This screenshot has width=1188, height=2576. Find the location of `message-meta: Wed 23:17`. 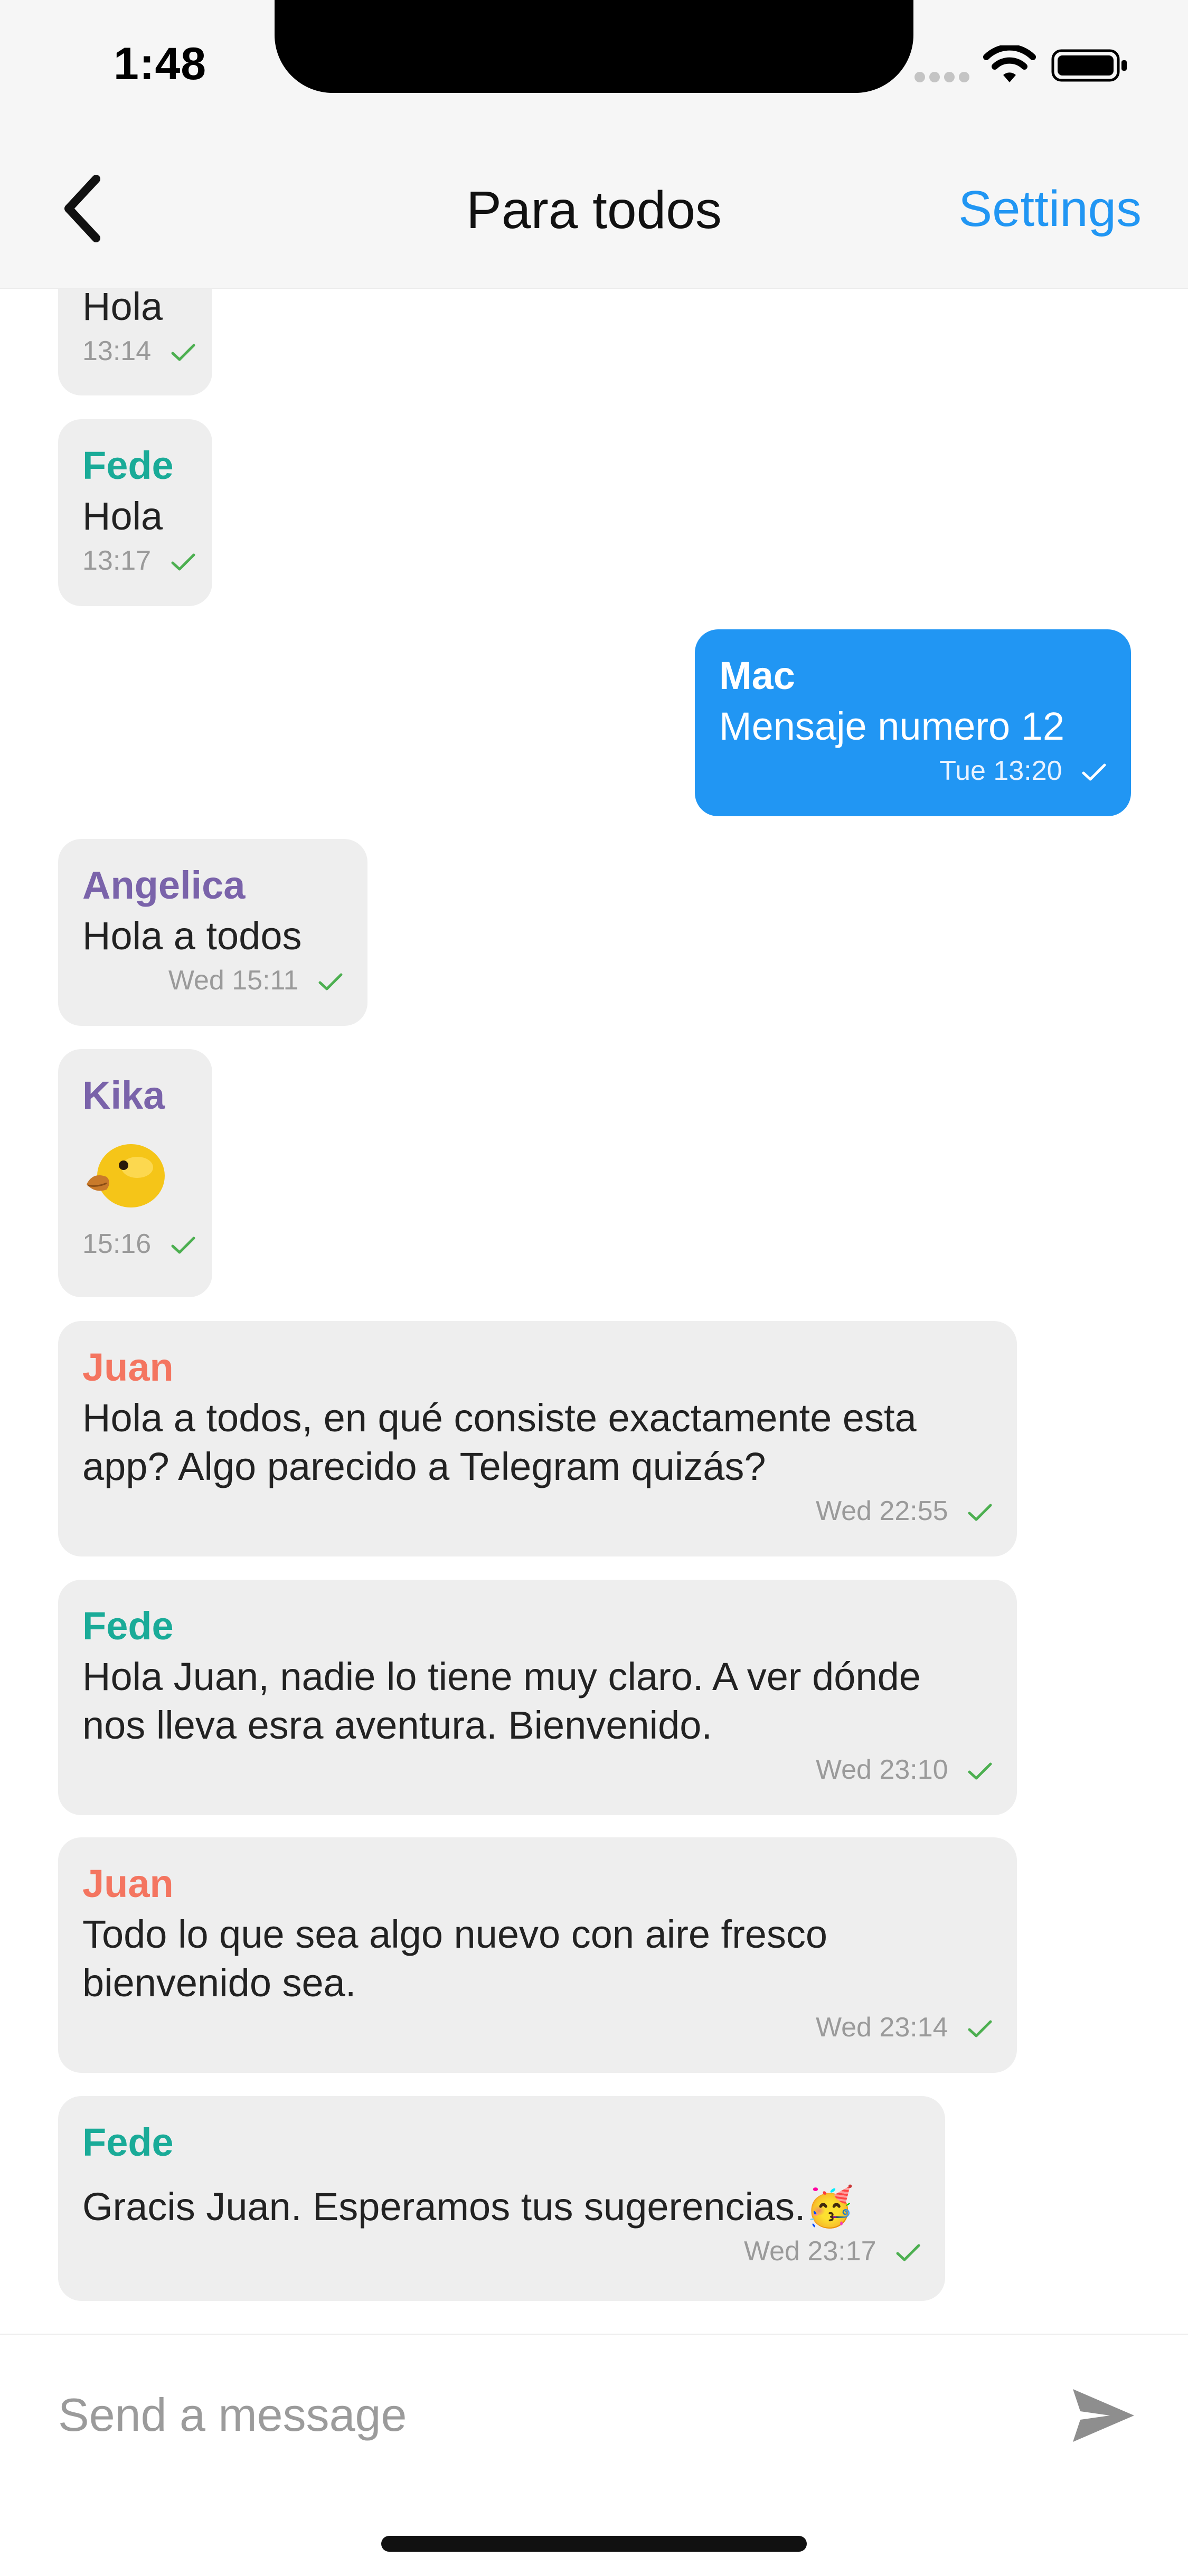

message-meta: Wed 23:17 is located at coordinates (502, 2251).